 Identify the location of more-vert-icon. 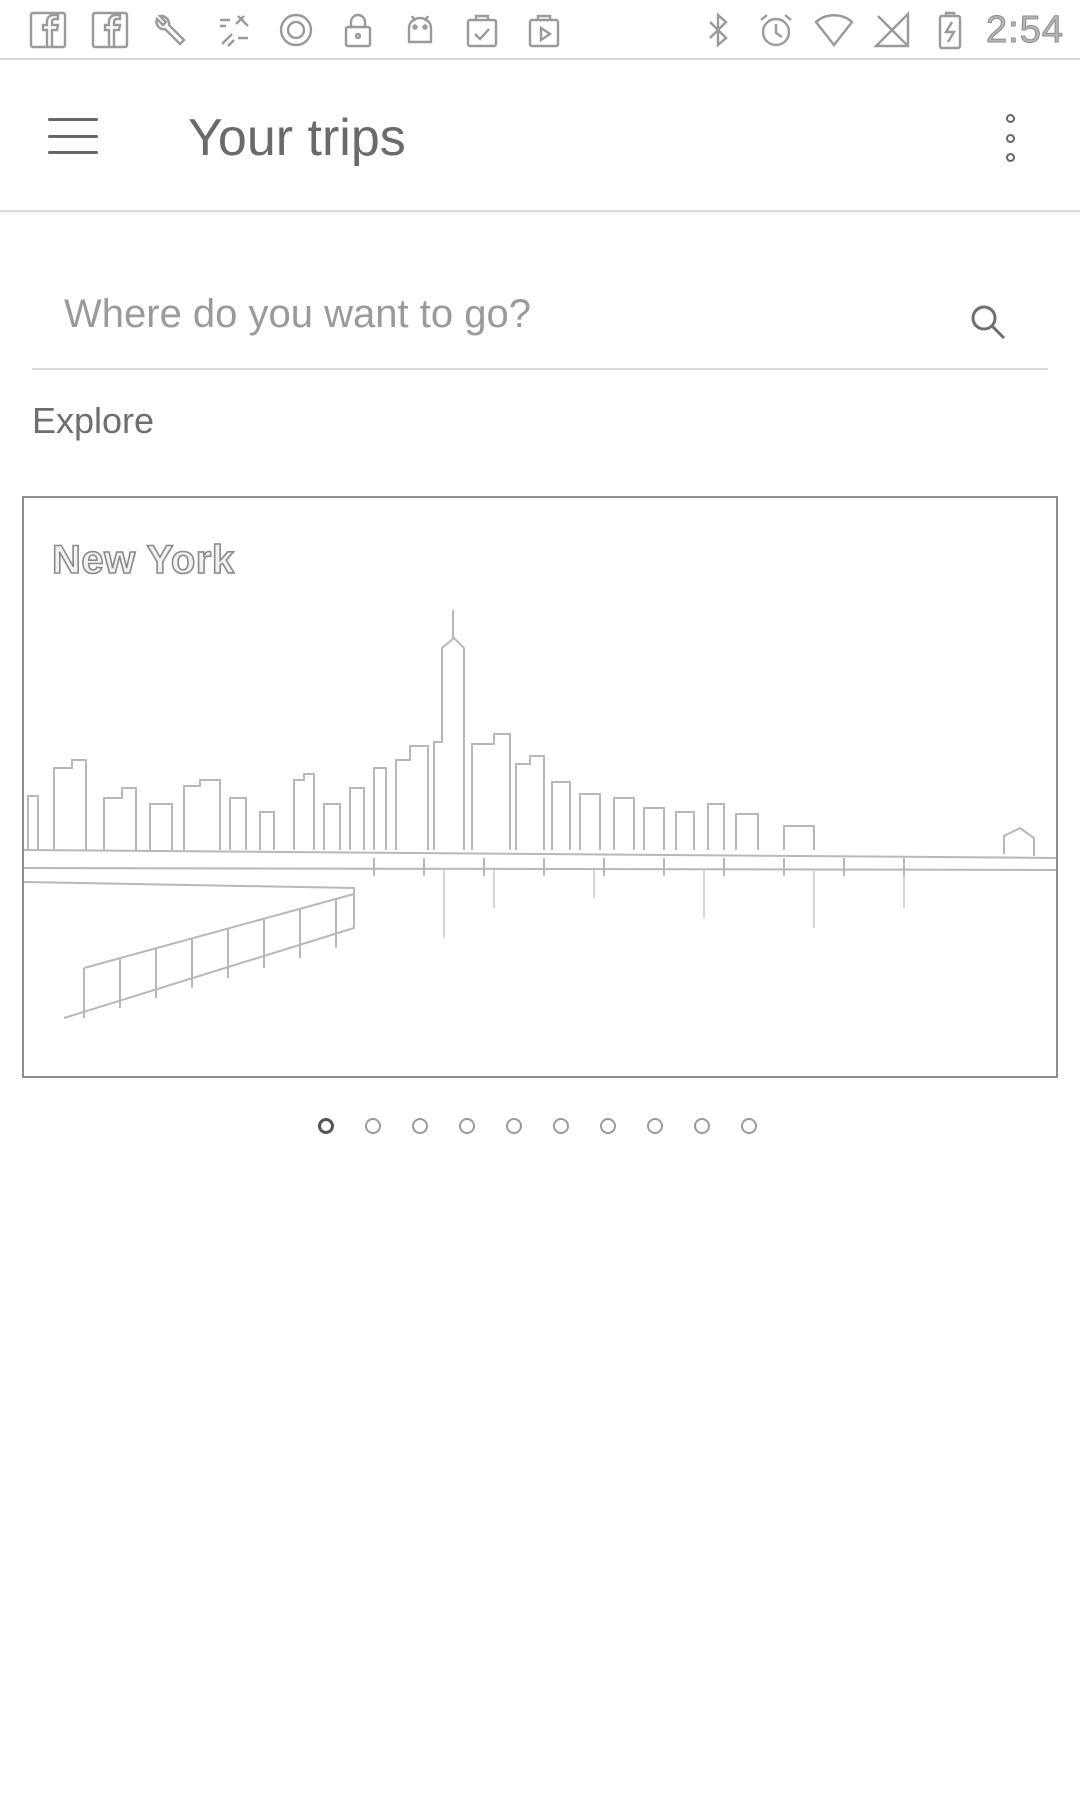
(1010, 138).